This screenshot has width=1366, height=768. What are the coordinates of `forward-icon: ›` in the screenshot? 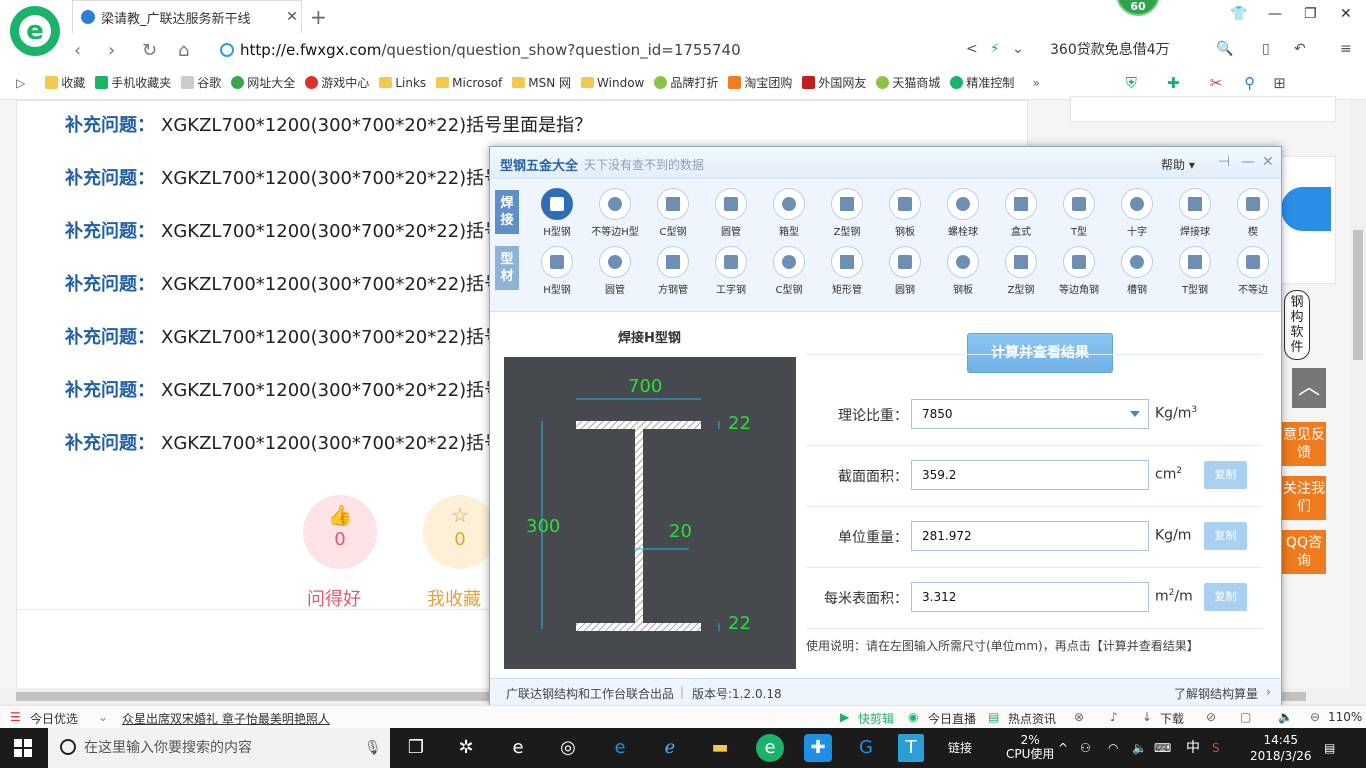 It's located at (111, 50).